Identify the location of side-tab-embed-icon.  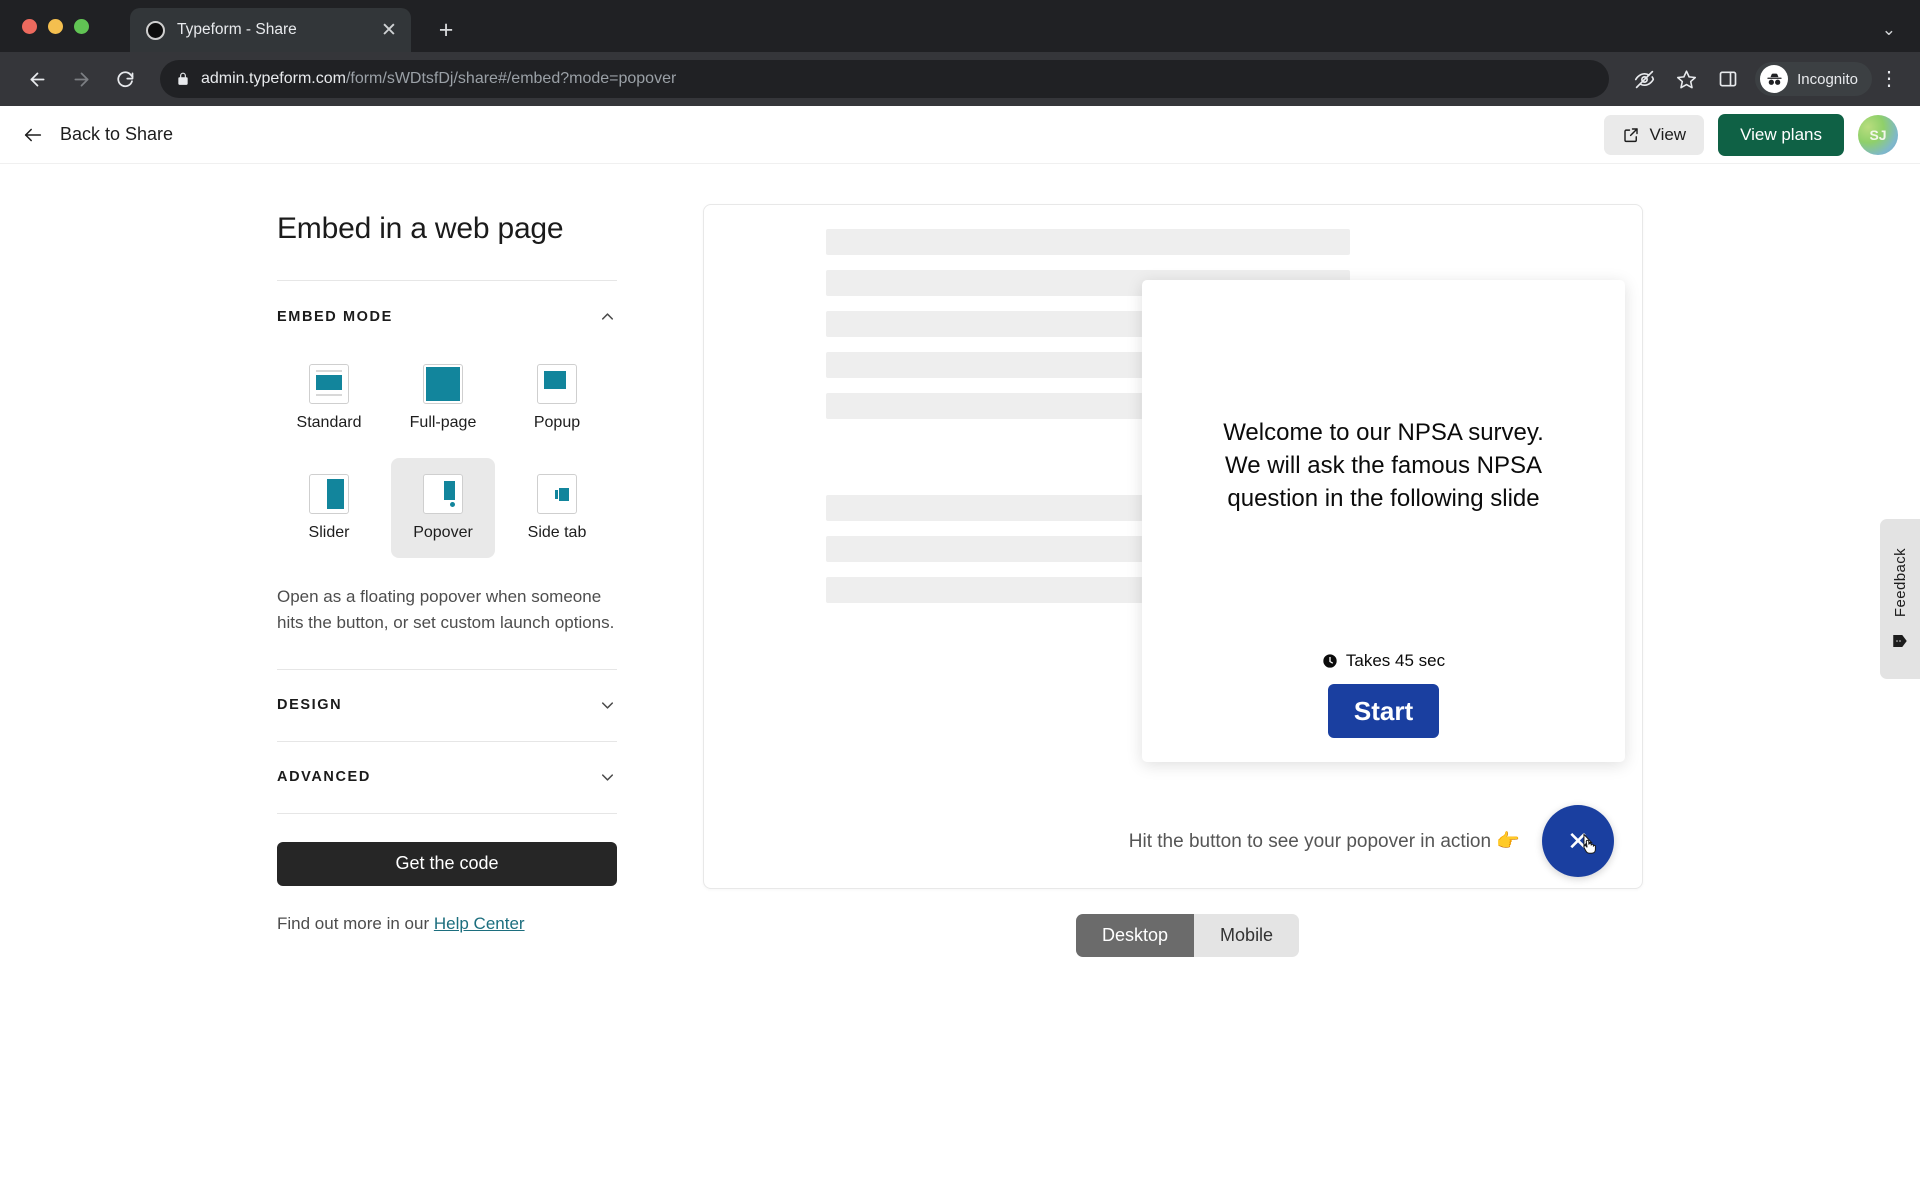
(557, 494).